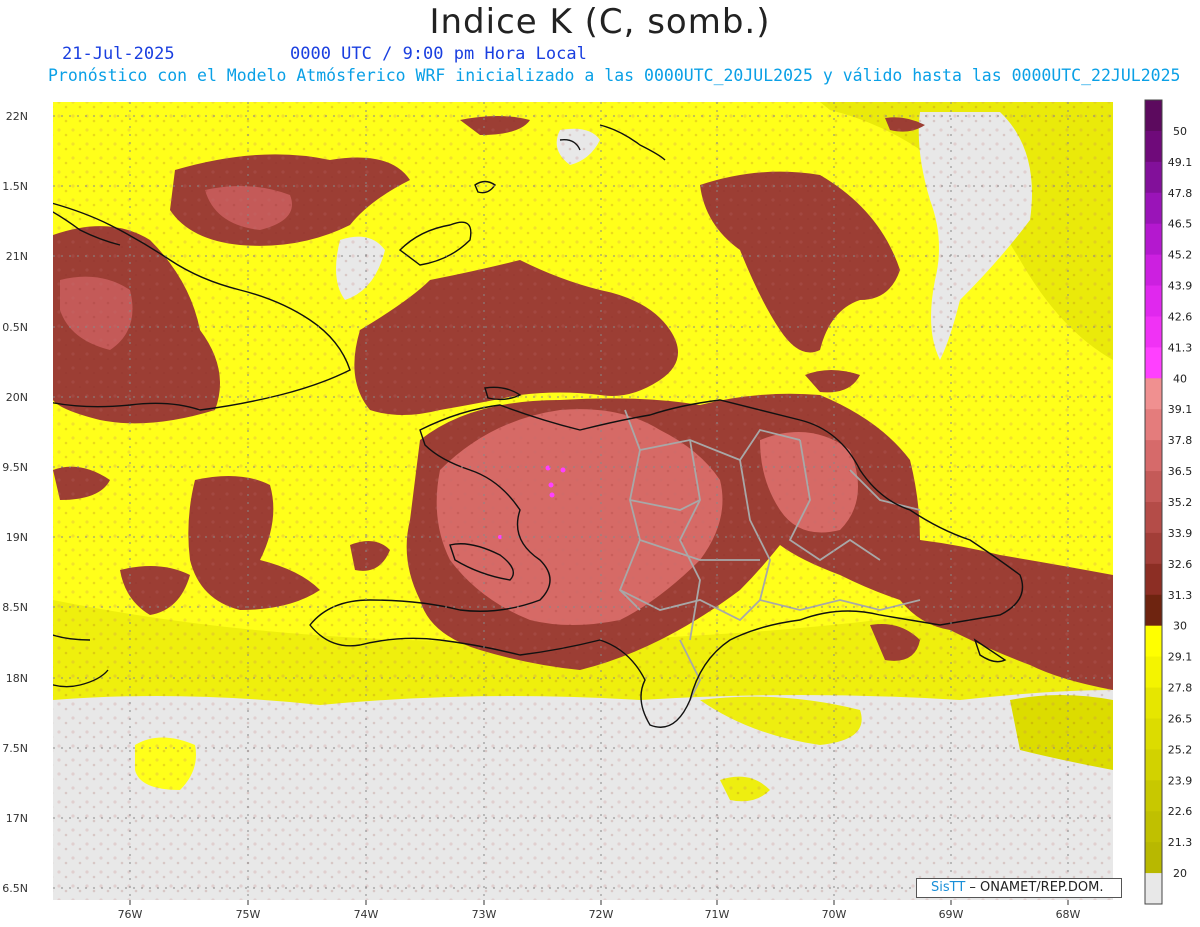 This screenshot has width=1200, height=927. I want to click on credit-org: – ONAMET/REP.DOM., so click(1034, 887).